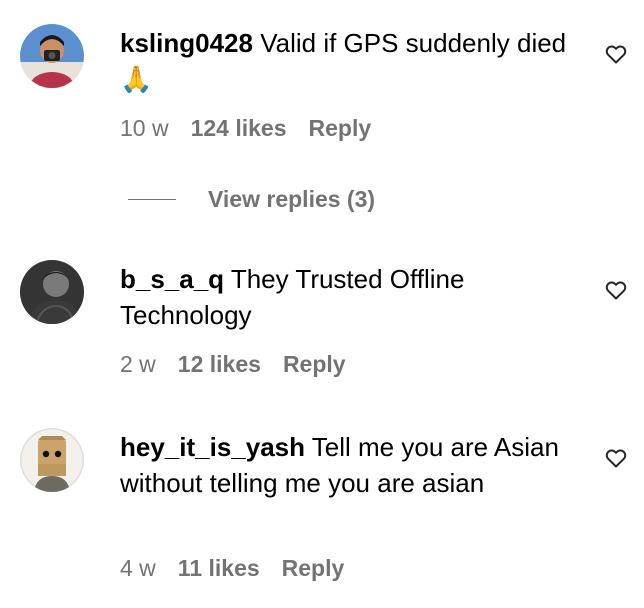 Image resolution: width=644 pixels, height=608 pixels. What do you see at coordinates (219, 568) in the screenshot?
I see `likes-count: 11 likes` at bounding box center [219, 568].